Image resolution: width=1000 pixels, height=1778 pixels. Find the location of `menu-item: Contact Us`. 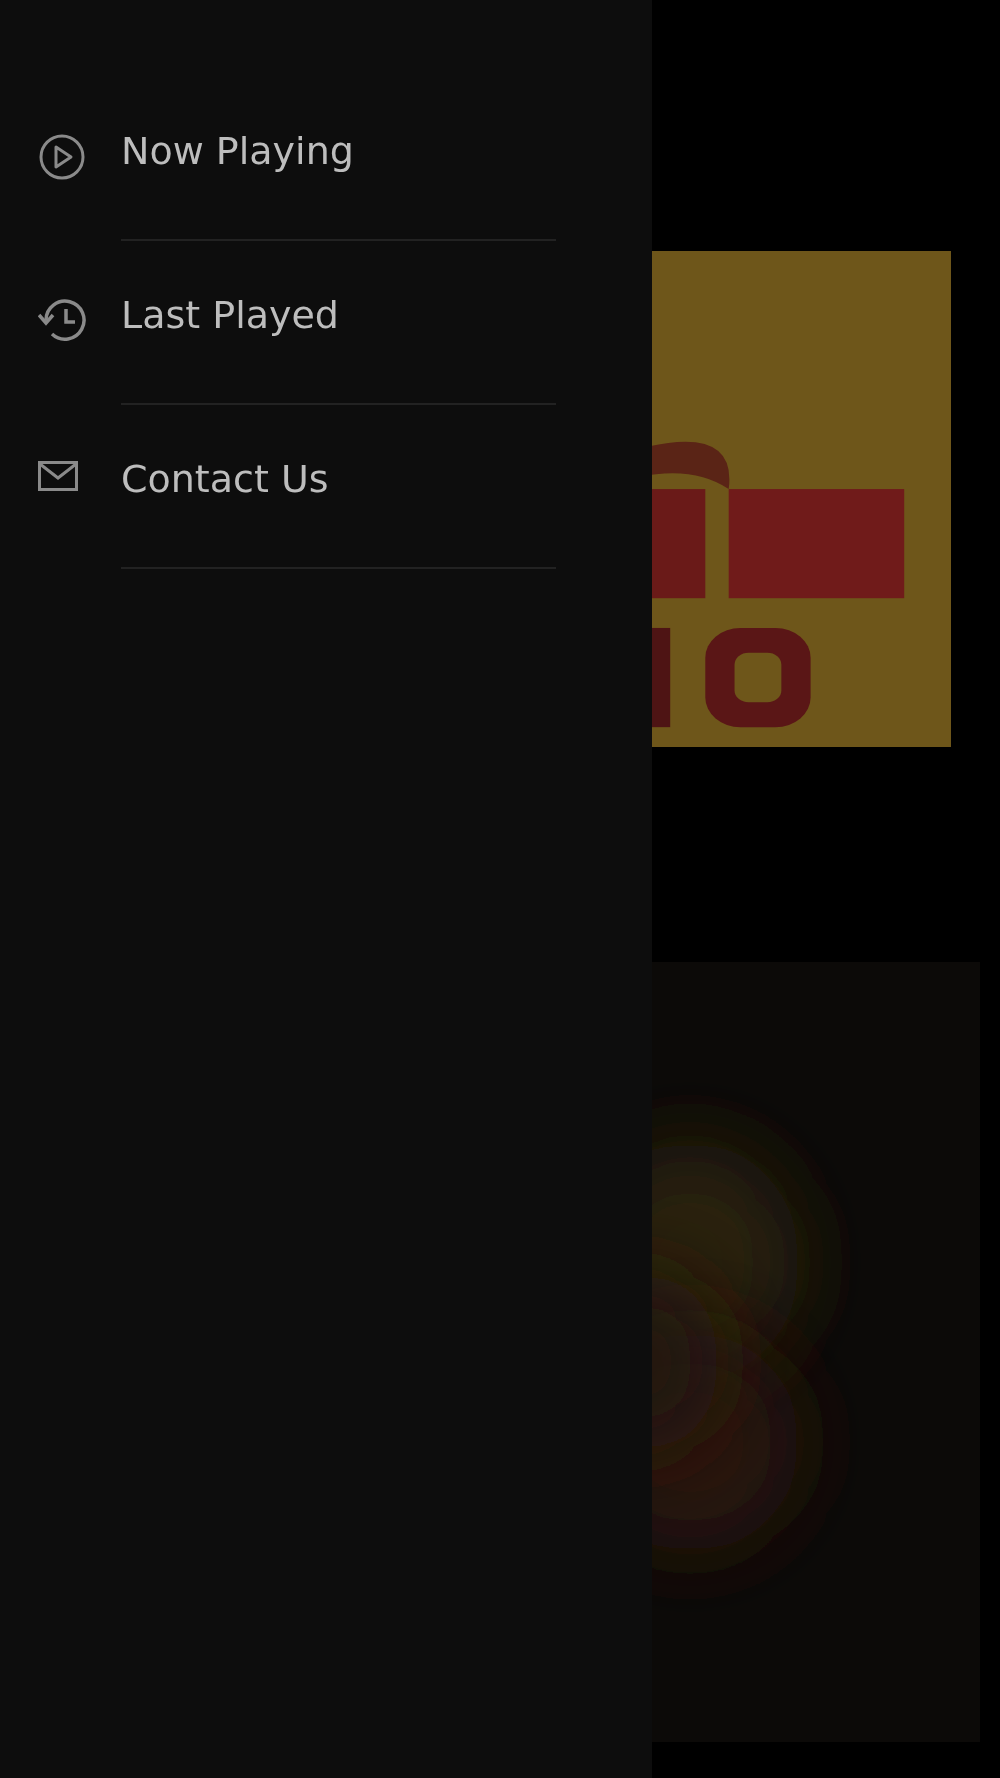

menu-item: Contact Us is located at coordinates (225, 480).